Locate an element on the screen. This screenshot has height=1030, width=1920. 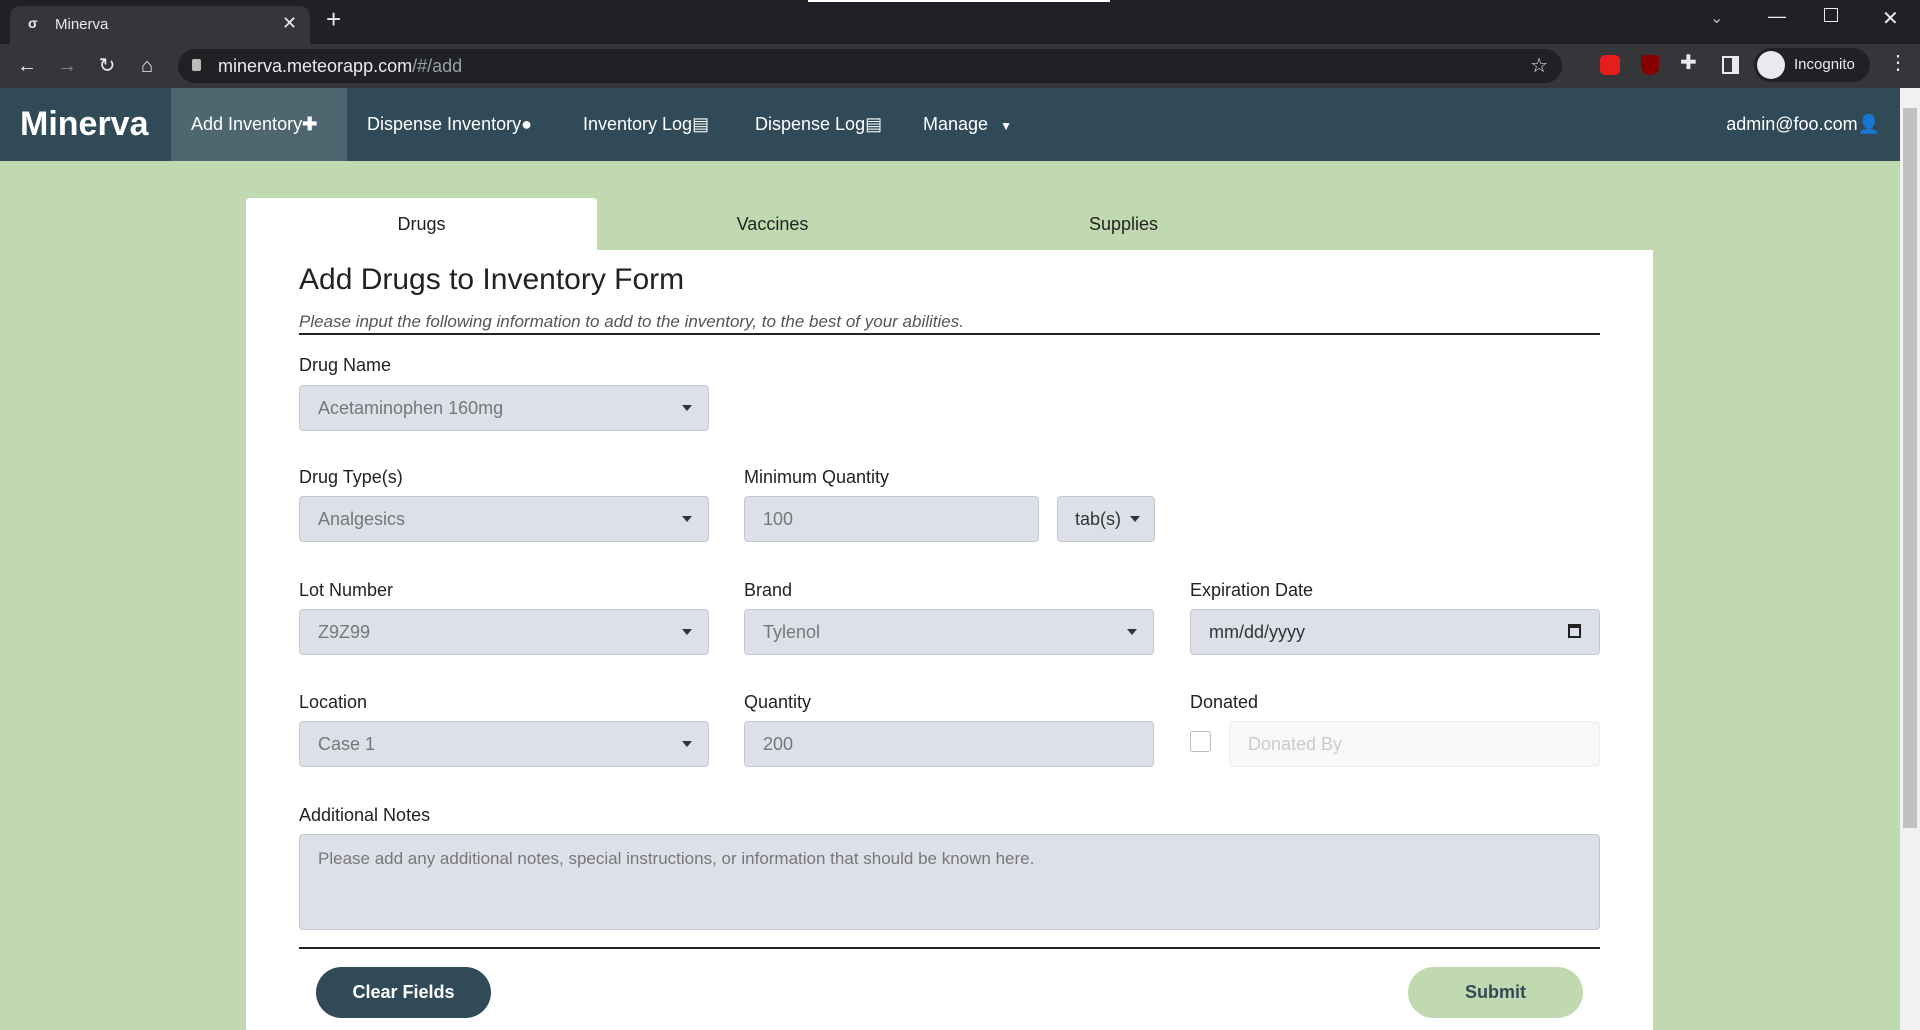
incognito-badge: Incognito is located at coordinates (1812, 65).